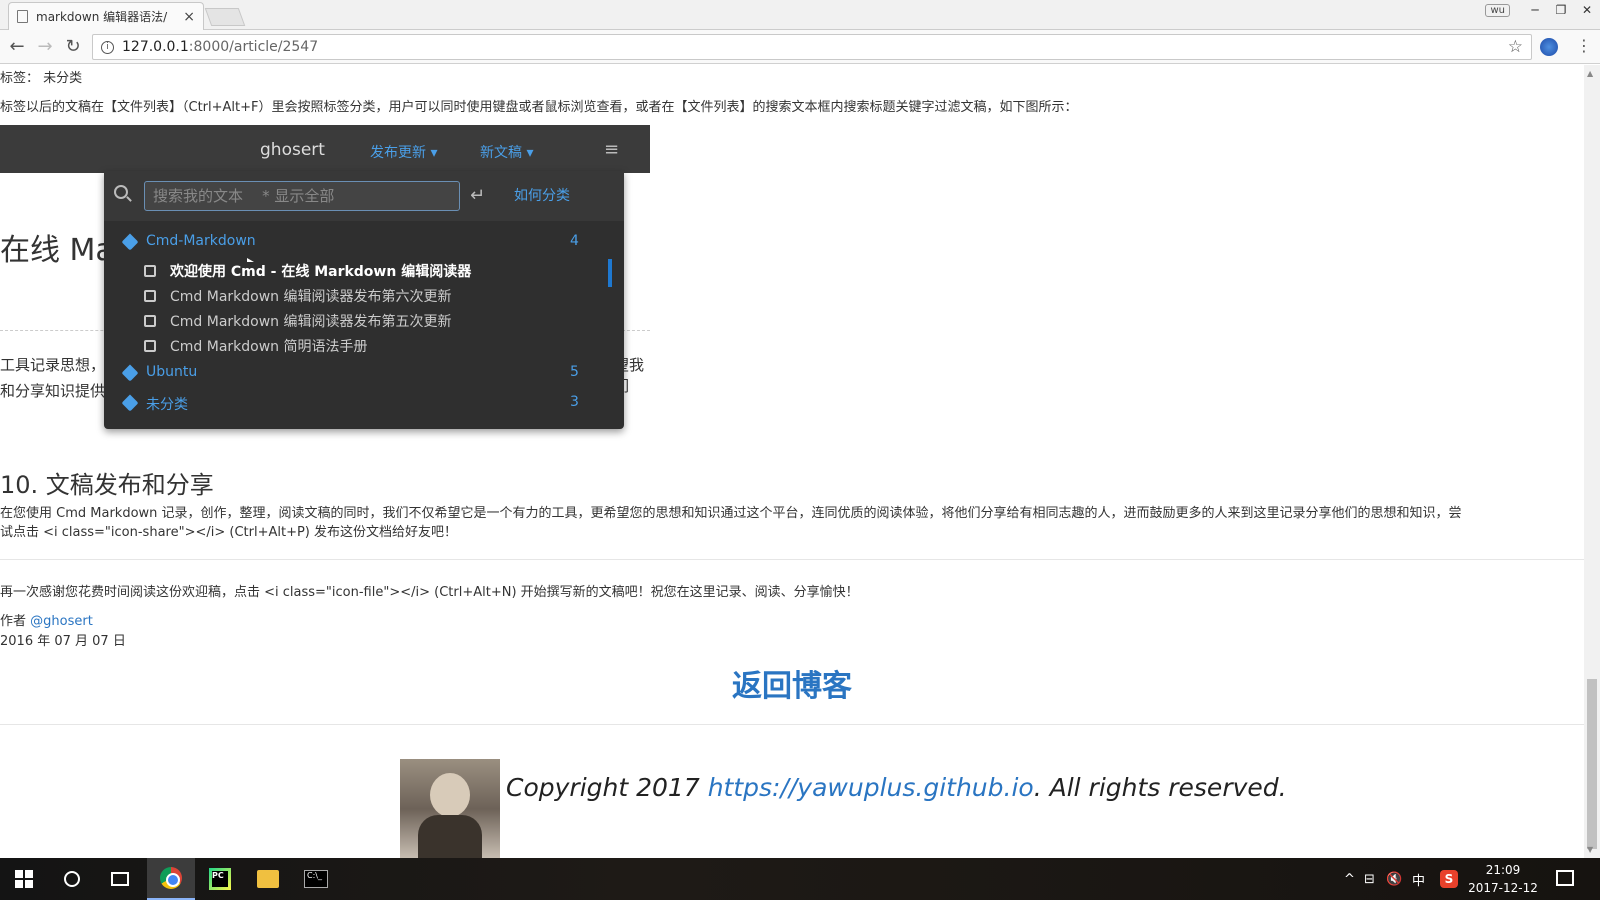  Describe the element at coordinates (450, 836) in the screenshot. I see `photo-coat` at that location.